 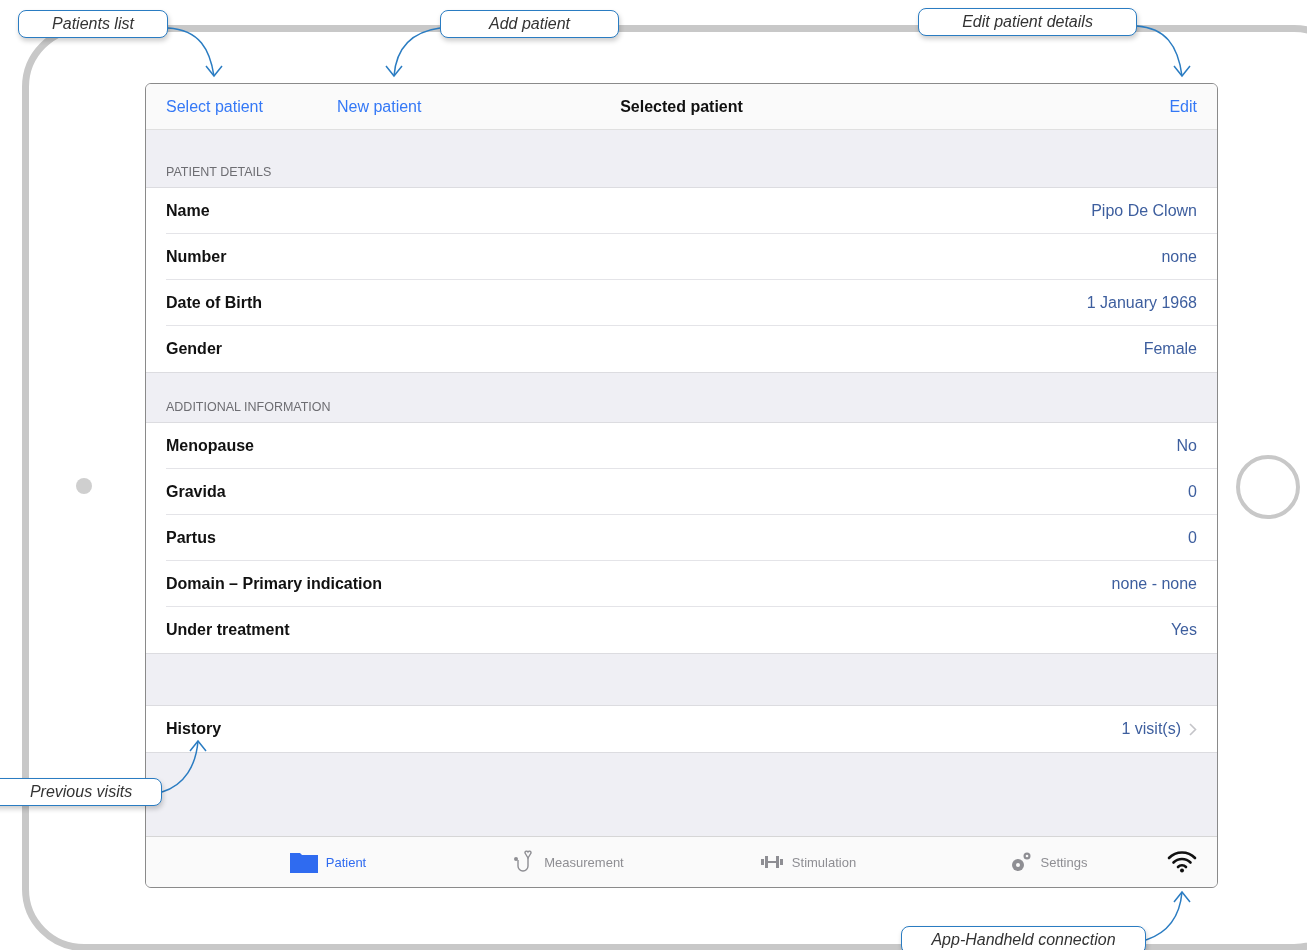 I want to click on row-label: Under treatment, so click(x=228, y=630).